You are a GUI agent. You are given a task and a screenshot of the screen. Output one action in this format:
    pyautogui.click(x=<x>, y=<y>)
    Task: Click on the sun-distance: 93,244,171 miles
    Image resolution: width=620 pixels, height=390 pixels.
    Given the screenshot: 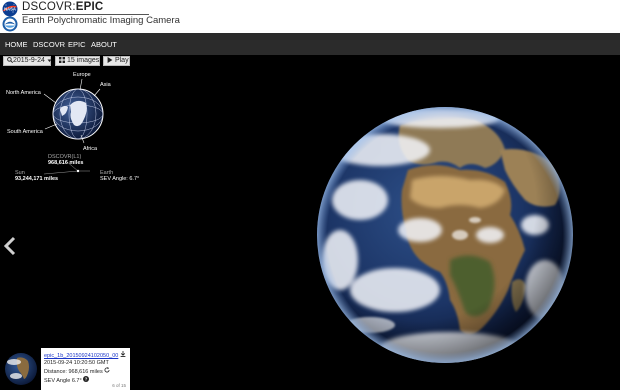 What is the action you would take?
    pyautogui.click(x=37, y=179)
    